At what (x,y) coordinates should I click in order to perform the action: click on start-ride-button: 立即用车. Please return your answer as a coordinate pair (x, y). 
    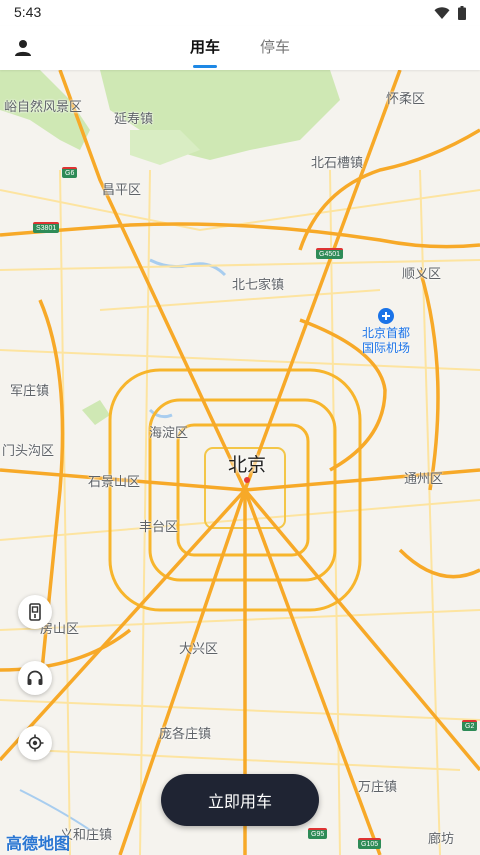
    Looking at the image, I should click on (240, 800).